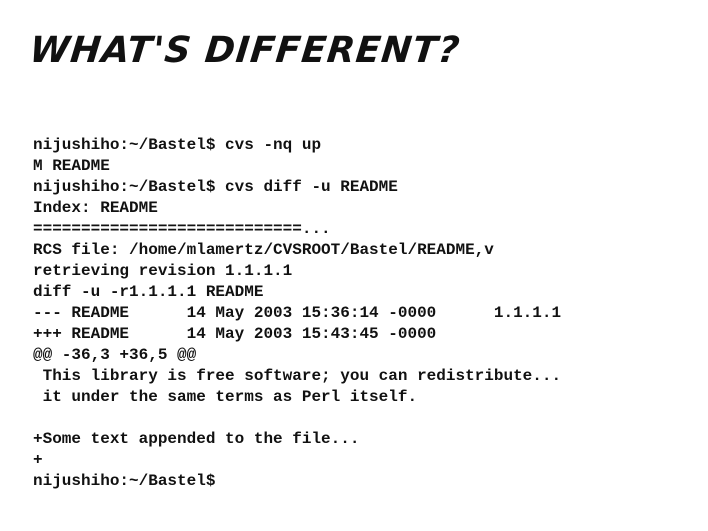 The width and height of the screenshot is (708, 531). What do you see at coordinates (163, 271) in the screenshot?
I see `terminal-line: retrieving revision 1.1.1.1` at bounding box center [163, 271].